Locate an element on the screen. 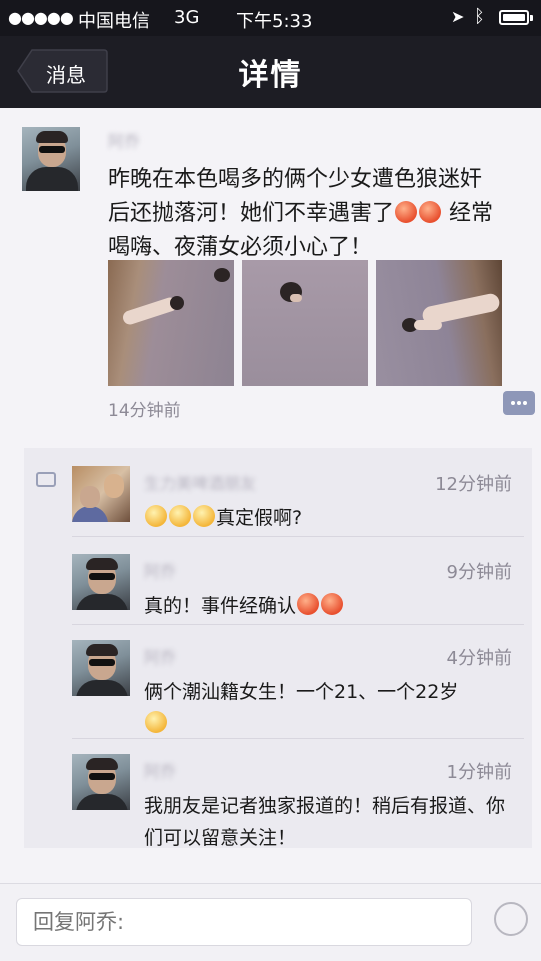 The height and width of the screenshot is (961, 541). emoji-picker-button is located at coordinates (511, 919).